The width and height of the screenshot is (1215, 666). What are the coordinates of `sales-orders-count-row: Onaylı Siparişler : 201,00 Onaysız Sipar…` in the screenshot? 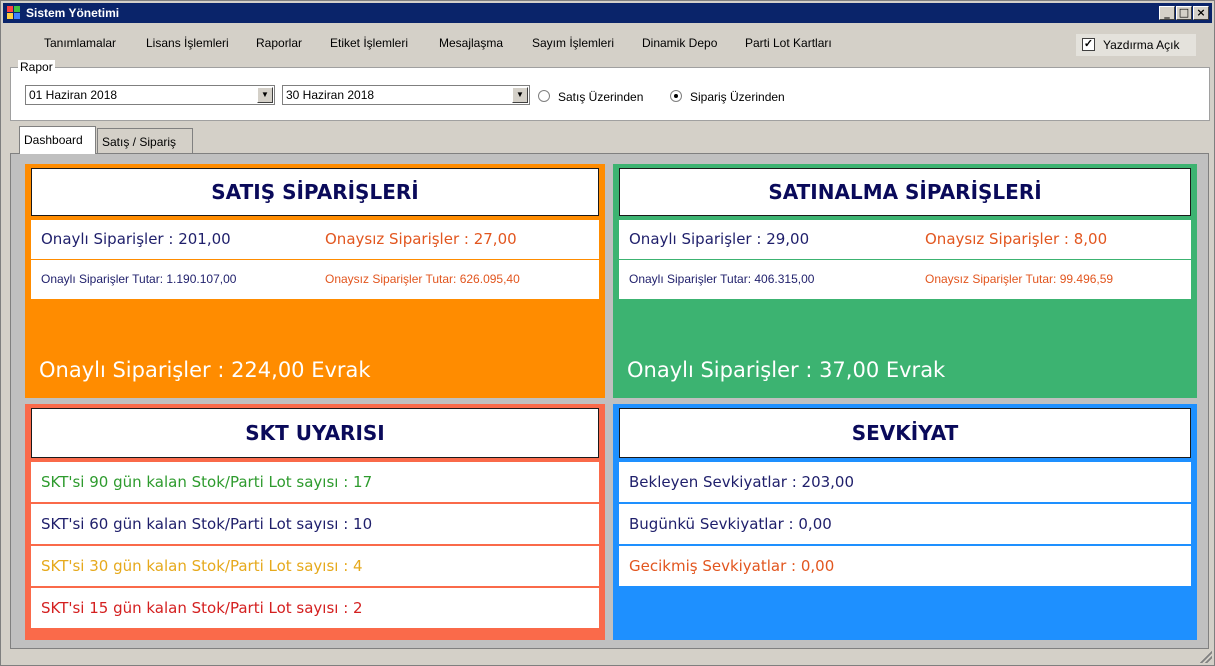 It's located at (315, 239).